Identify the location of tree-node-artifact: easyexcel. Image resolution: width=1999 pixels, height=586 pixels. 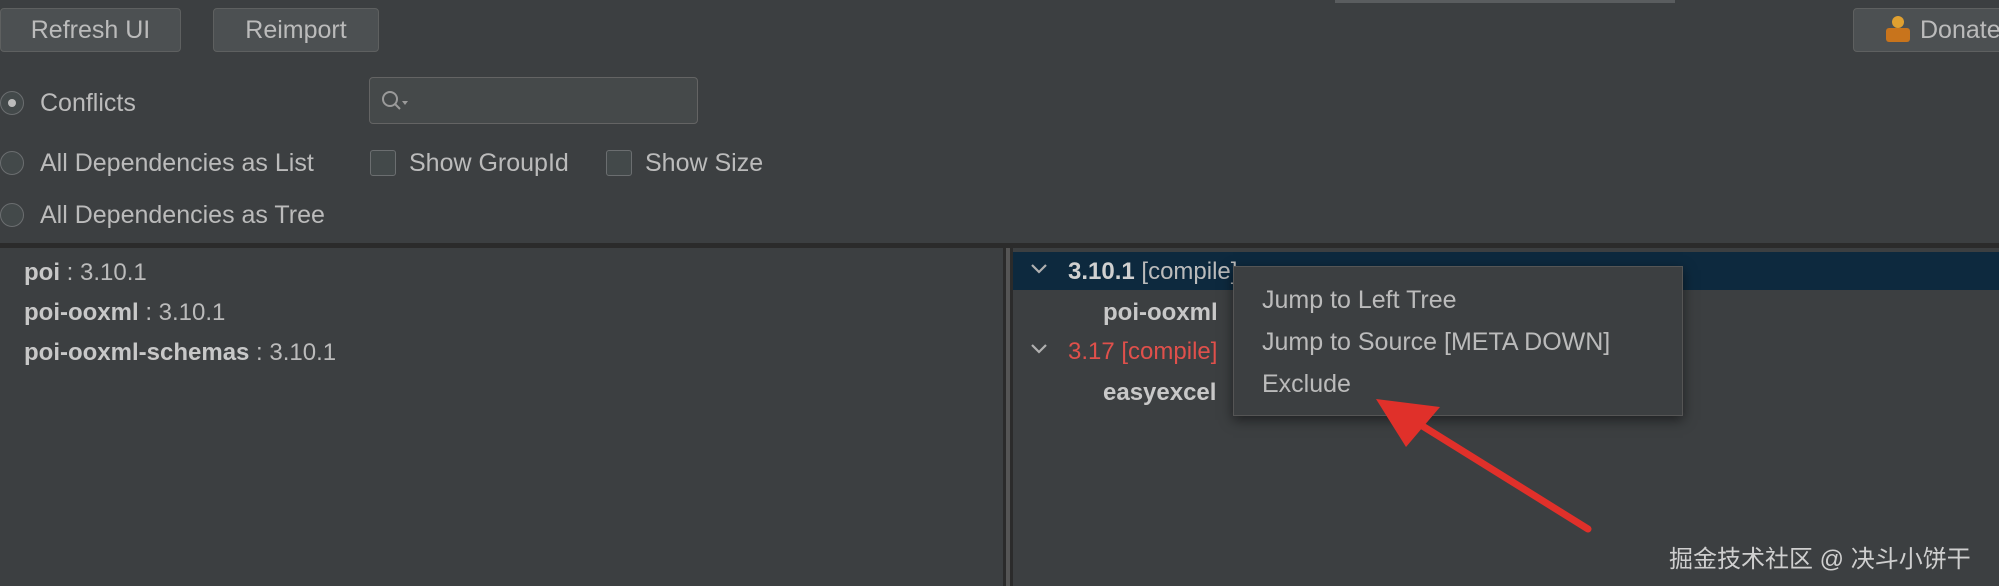
(1159, 393).